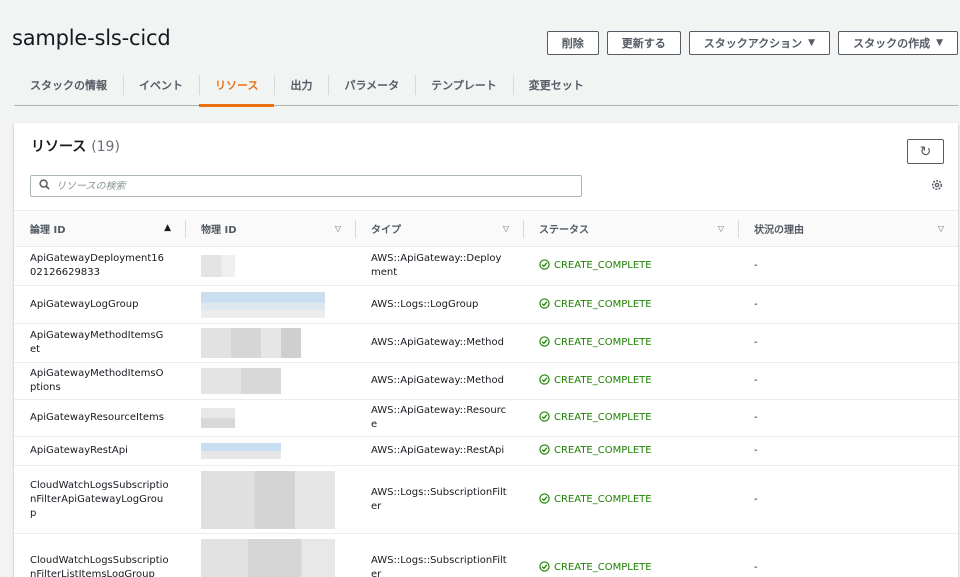  Describe the element at coordinates (99, 381) in the screenshot. I see `logical-id-cell: ApiGatewayMethodItemsOptions` at that location.